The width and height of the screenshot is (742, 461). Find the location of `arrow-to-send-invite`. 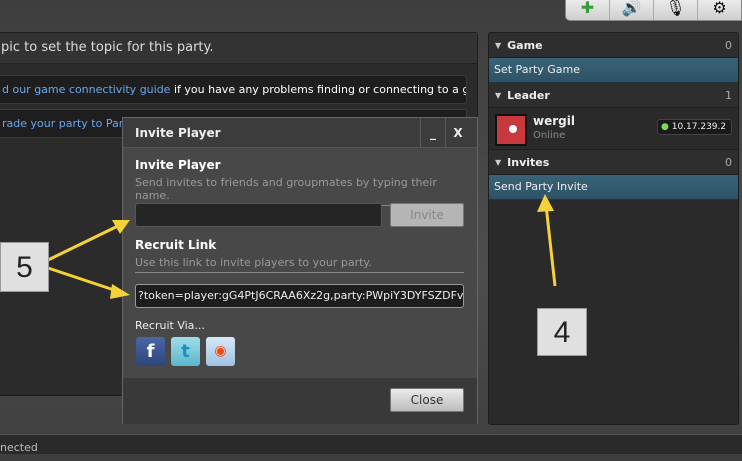

arrow-to-send-invite is located at coordinates (550, 245).